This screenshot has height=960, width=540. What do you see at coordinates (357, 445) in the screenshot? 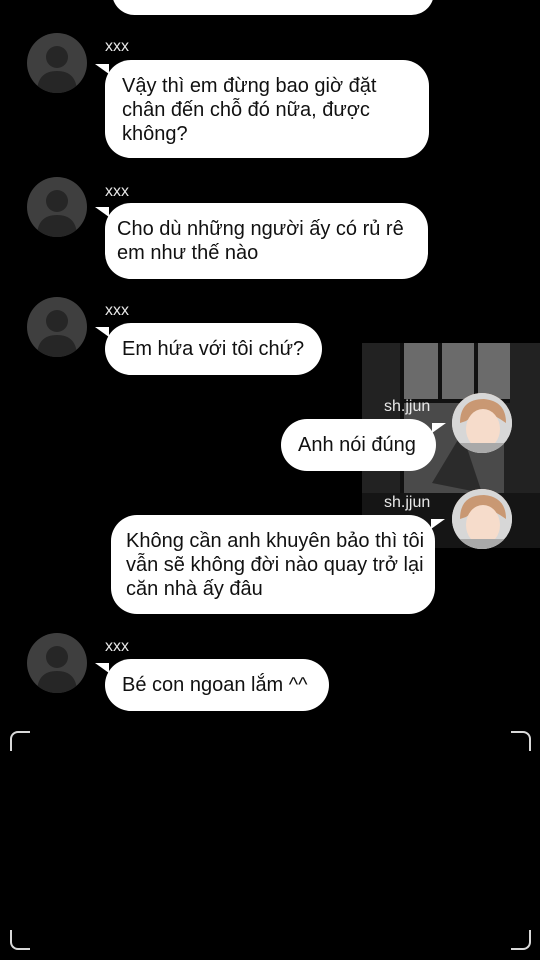
I see `message-text: Anh nói đúng` at bounding box center [357, 445].